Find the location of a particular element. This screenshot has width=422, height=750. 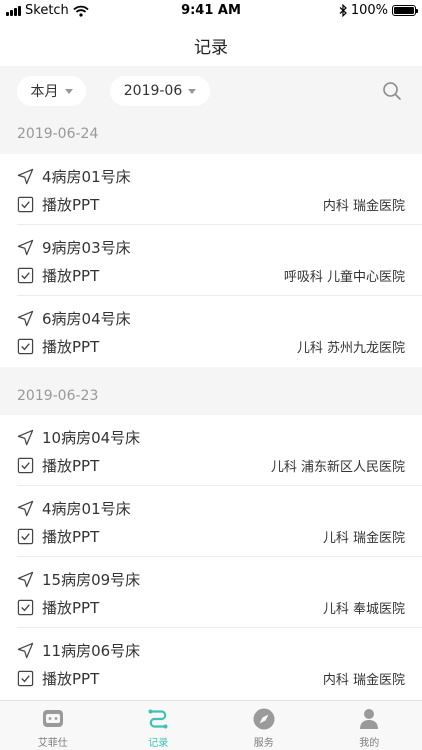

robot-icon is located at coordinates (52, 718).